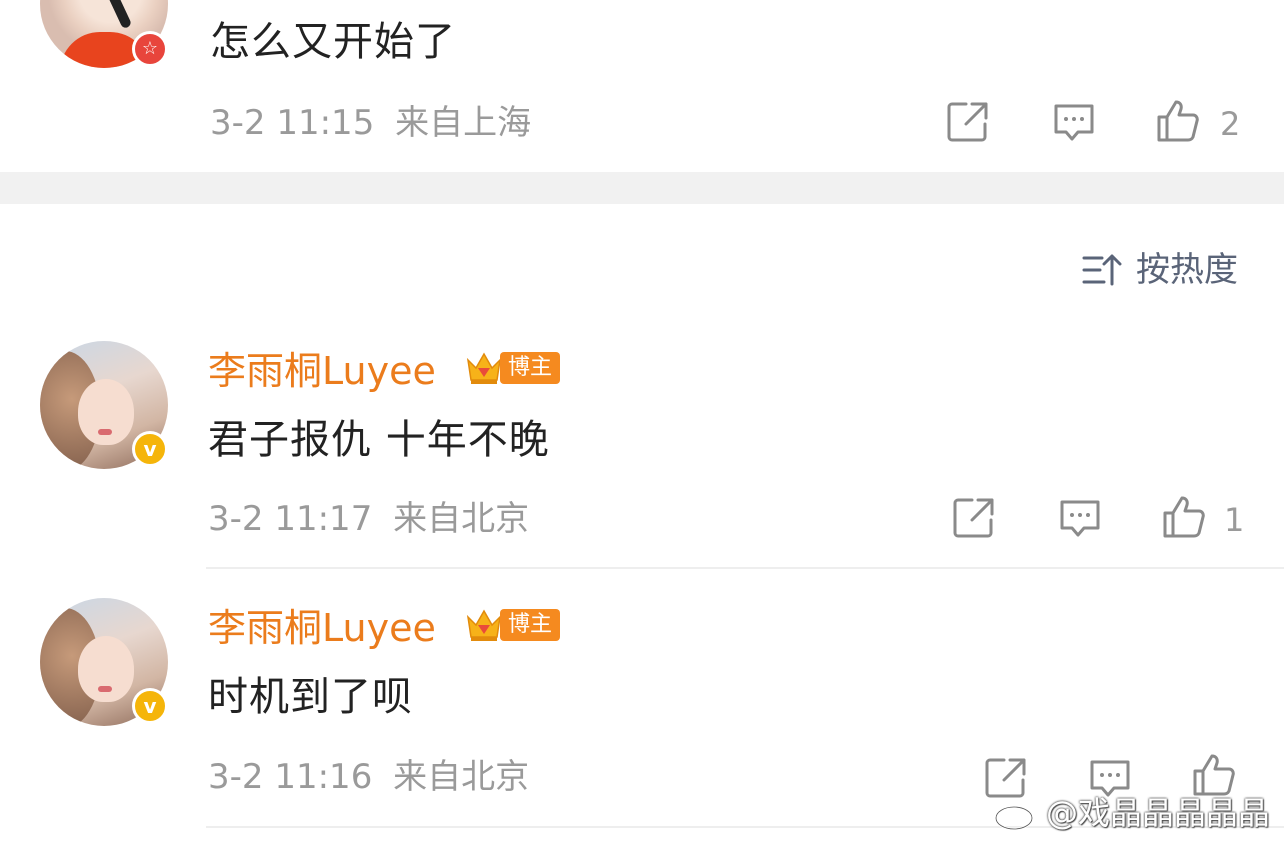 This screenshot has height=844, width=1284. I want to click on comment-location: 来自上海, so click(463, 123).